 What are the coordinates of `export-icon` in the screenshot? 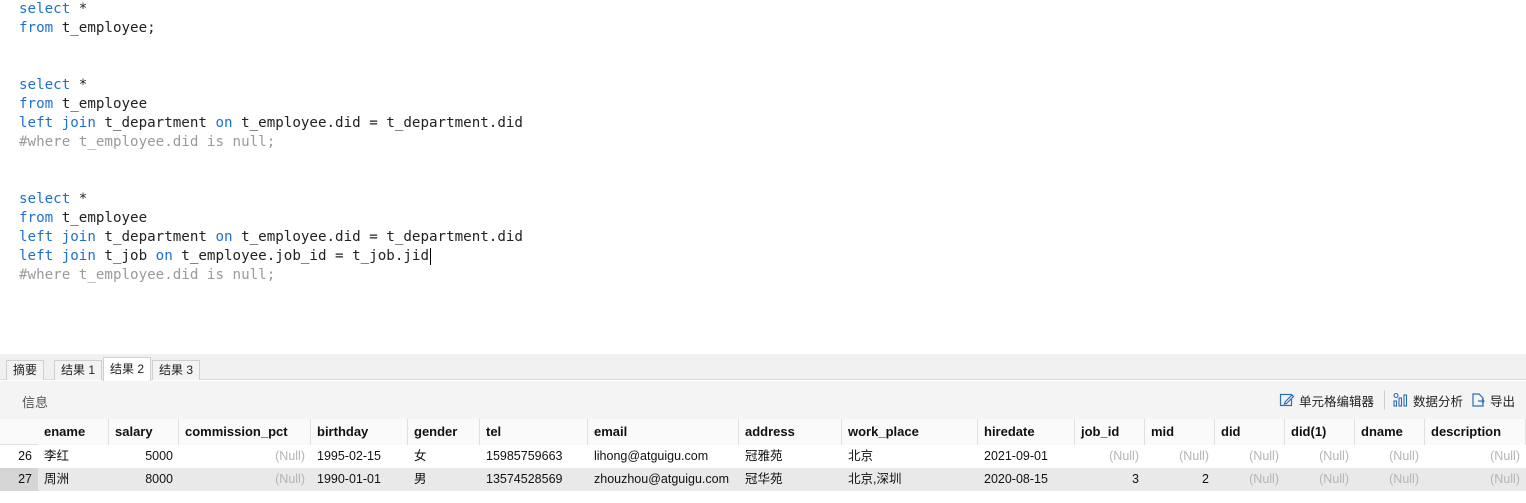 It's located at (1478, 400).